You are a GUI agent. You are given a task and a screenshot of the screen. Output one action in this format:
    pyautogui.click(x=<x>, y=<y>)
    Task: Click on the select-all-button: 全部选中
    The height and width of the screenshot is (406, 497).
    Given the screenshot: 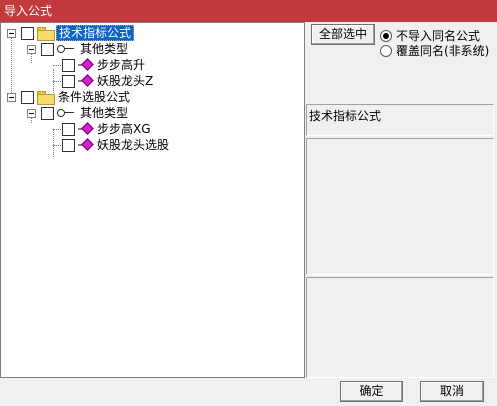 What is the action you would take?
    pyautogui.click(x=343, y=34)
    